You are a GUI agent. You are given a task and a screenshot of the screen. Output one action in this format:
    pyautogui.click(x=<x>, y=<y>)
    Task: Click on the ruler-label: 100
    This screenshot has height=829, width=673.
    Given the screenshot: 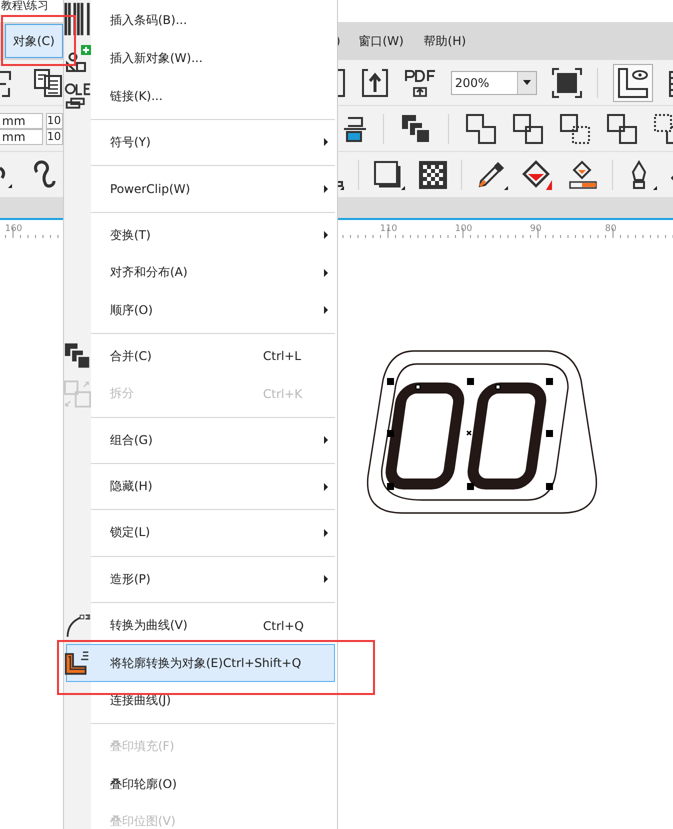 What is the action you would take?
    pyautogui.click(x=463, y=229)
    